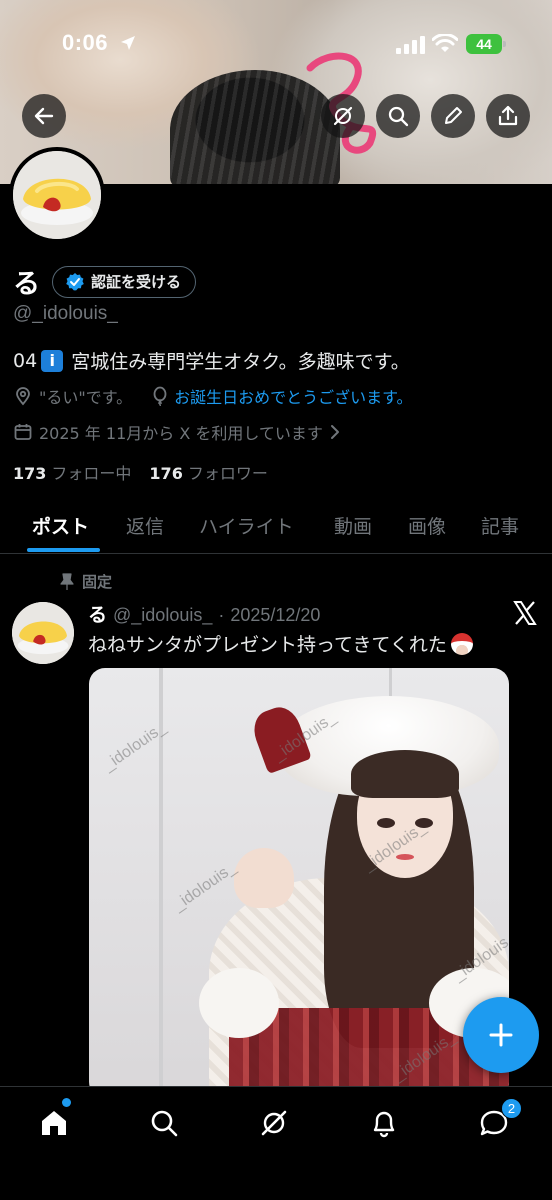 The image size is (552, 1200). Describe the element at coordinates (160, 396) in the screenshot. I see `balloon-icon` at that location.